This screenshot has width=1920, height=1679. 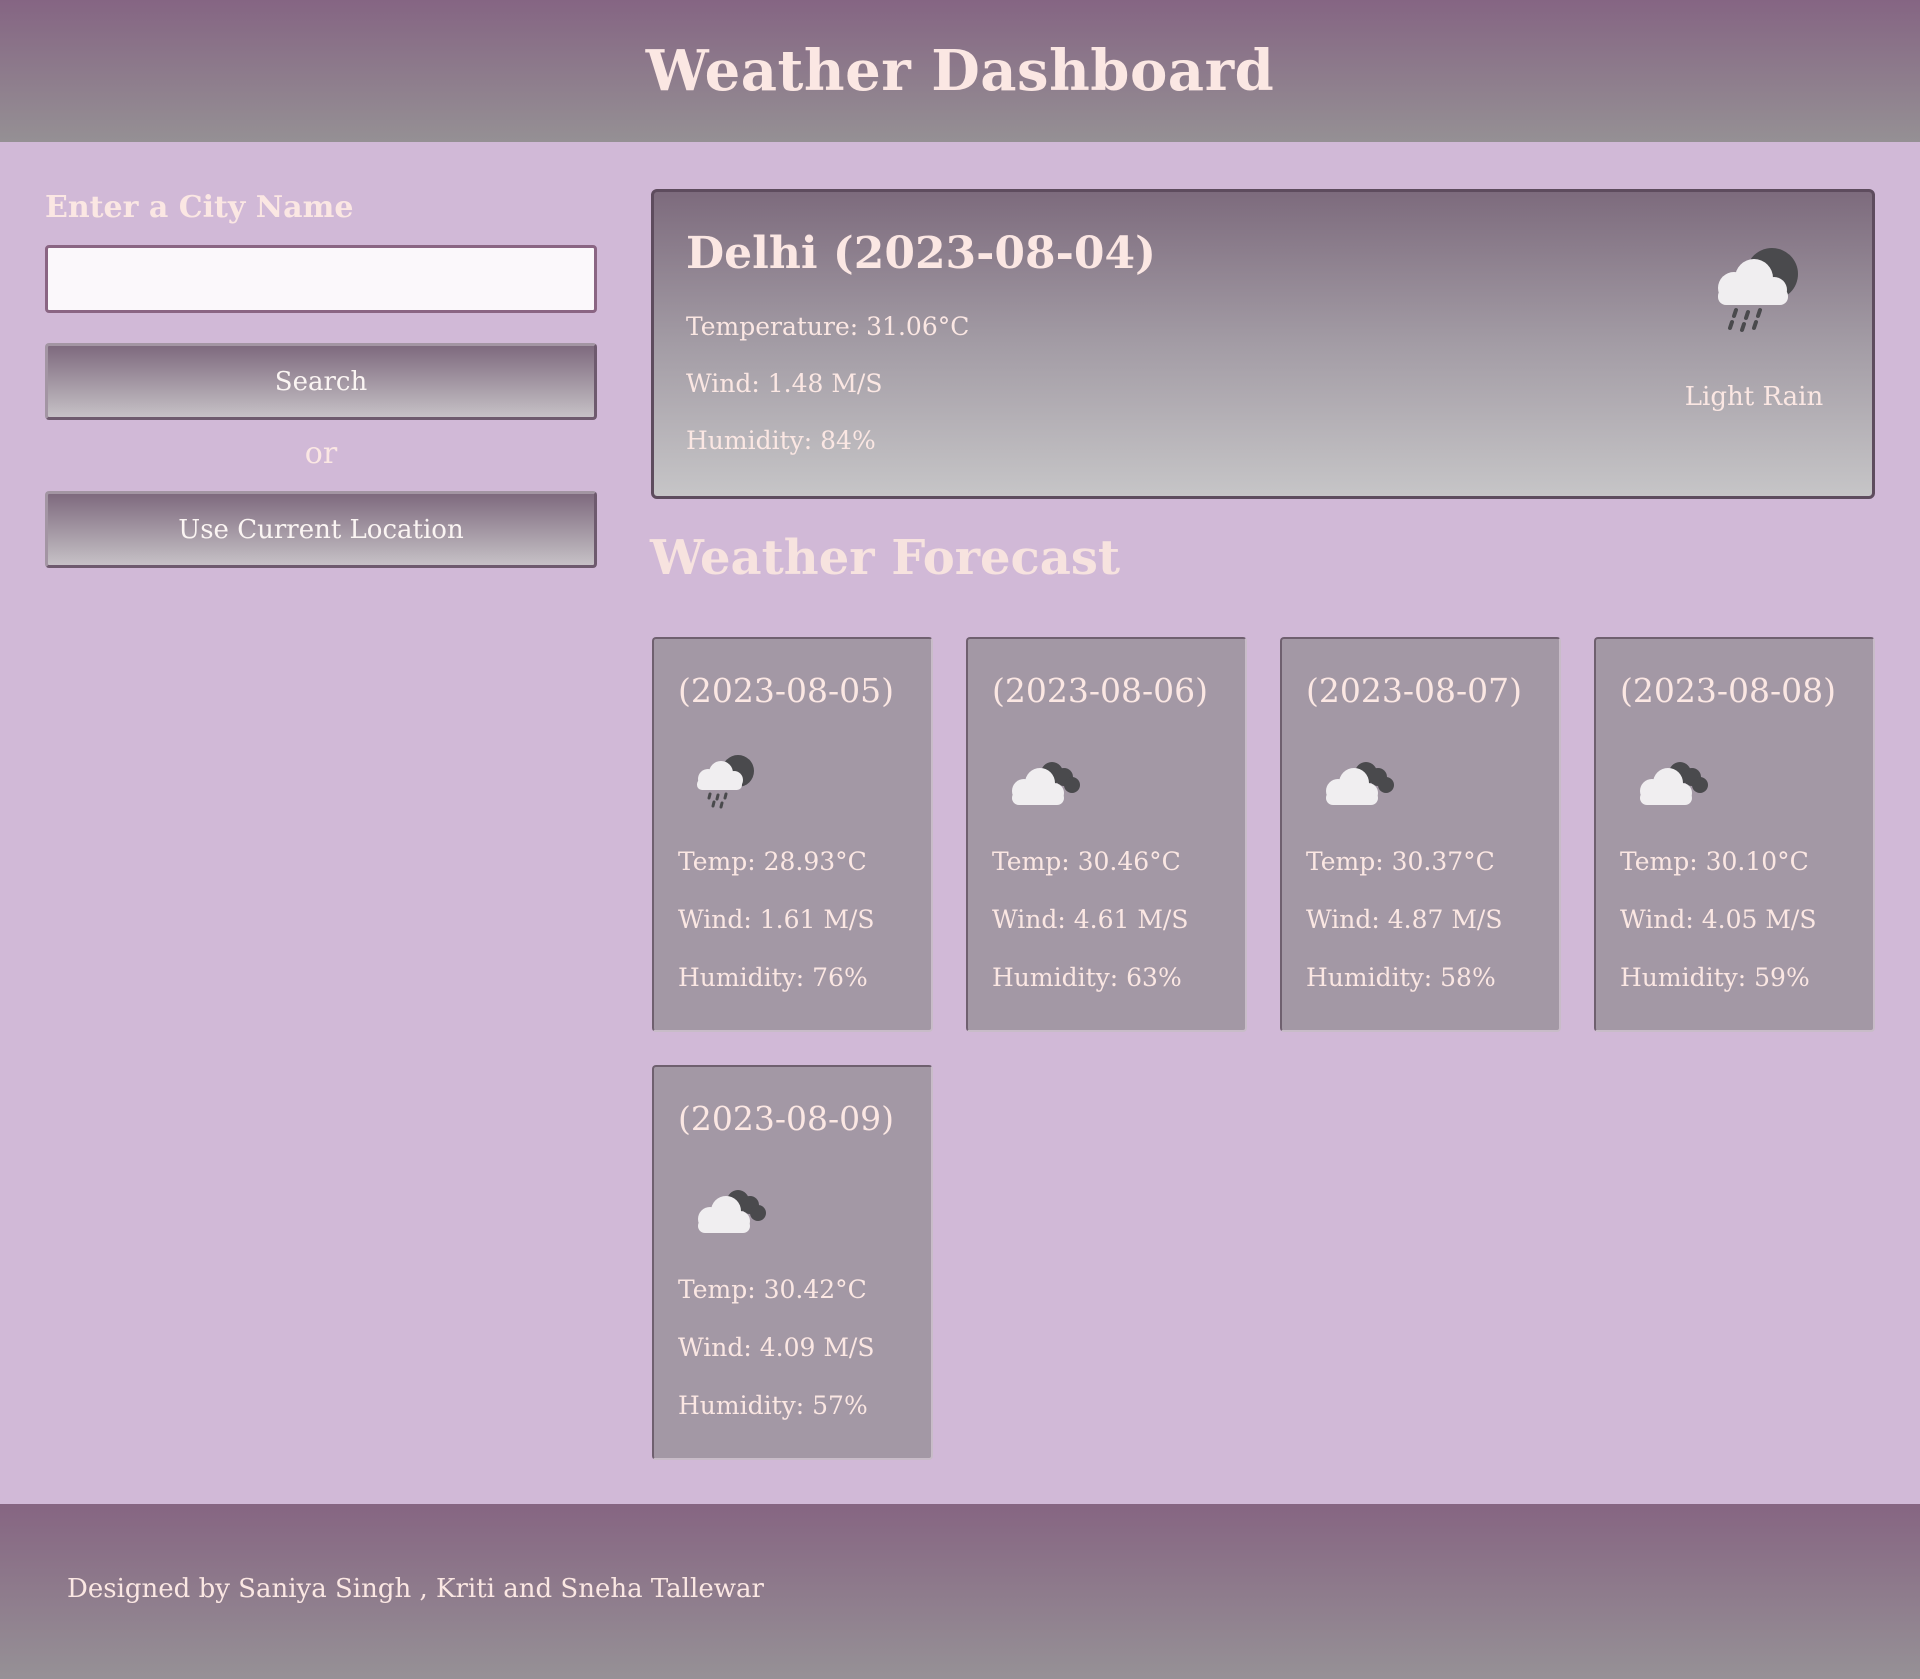 I want to click on forecast-date: (2023-08-05), so click(x=786, y=690).